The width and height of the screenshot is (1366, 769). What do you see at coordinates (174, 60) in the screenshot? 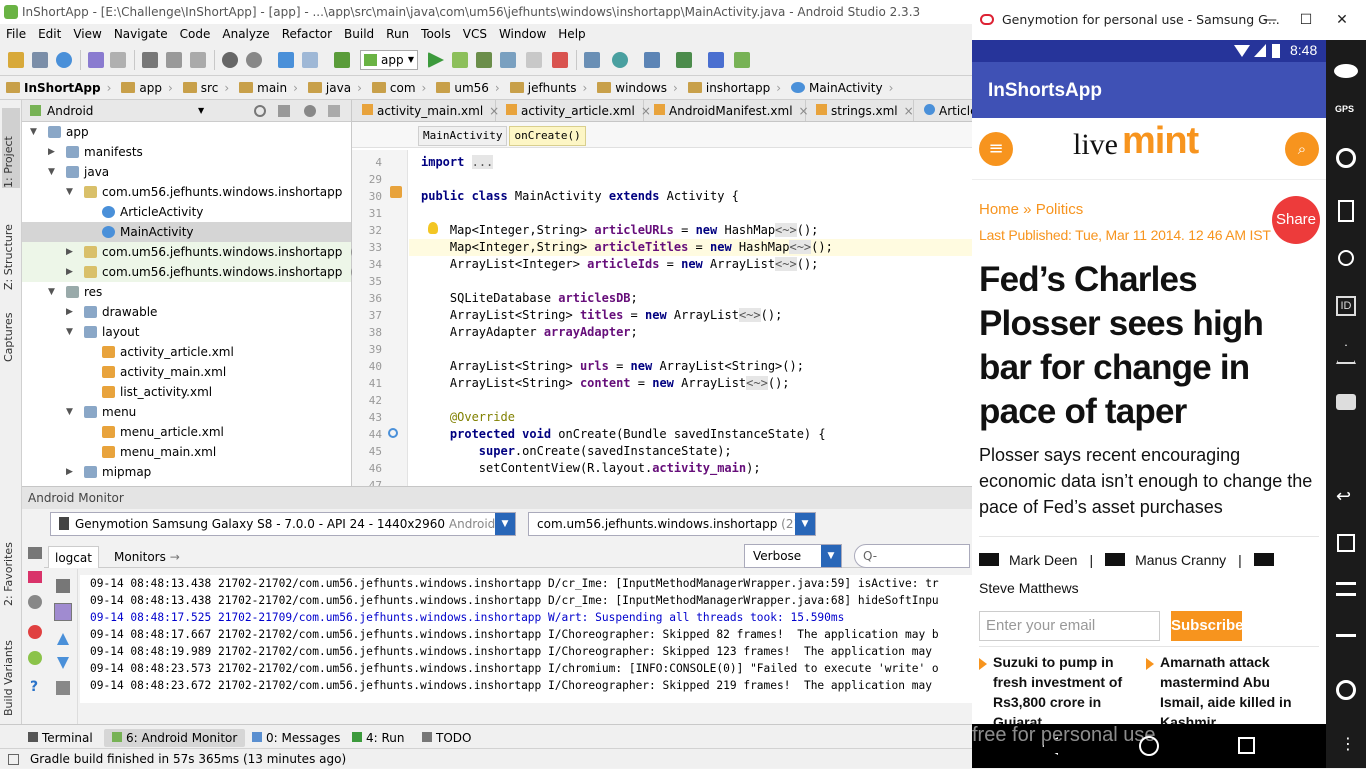
I see `copy-icon` at bounding box center [174, 60].